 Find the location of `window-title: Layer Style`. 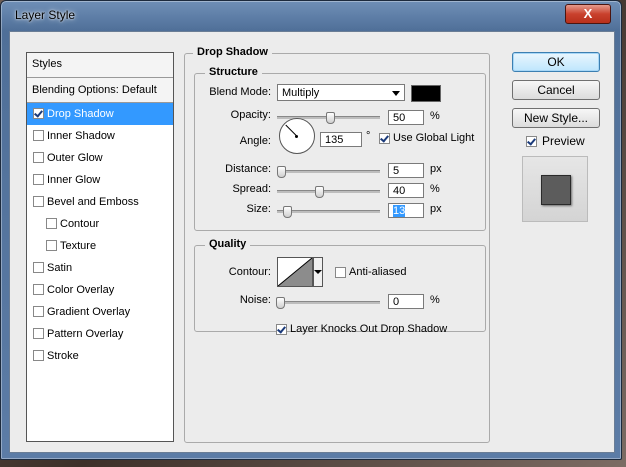

window-title: Layer Style is located at coordinates (45, 15).